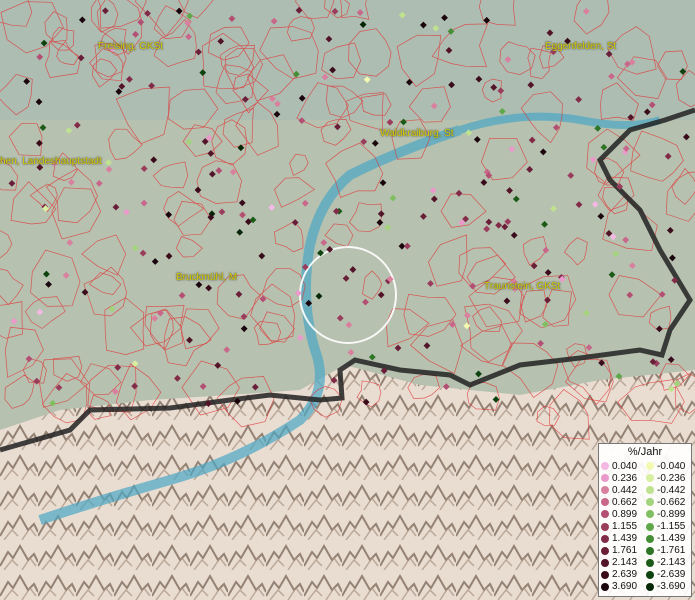 This screenshot has height=600, width=695. Describe the element at coordinates (671, 539) in the screenshot. I see `legend-label: -1.439` at that location.